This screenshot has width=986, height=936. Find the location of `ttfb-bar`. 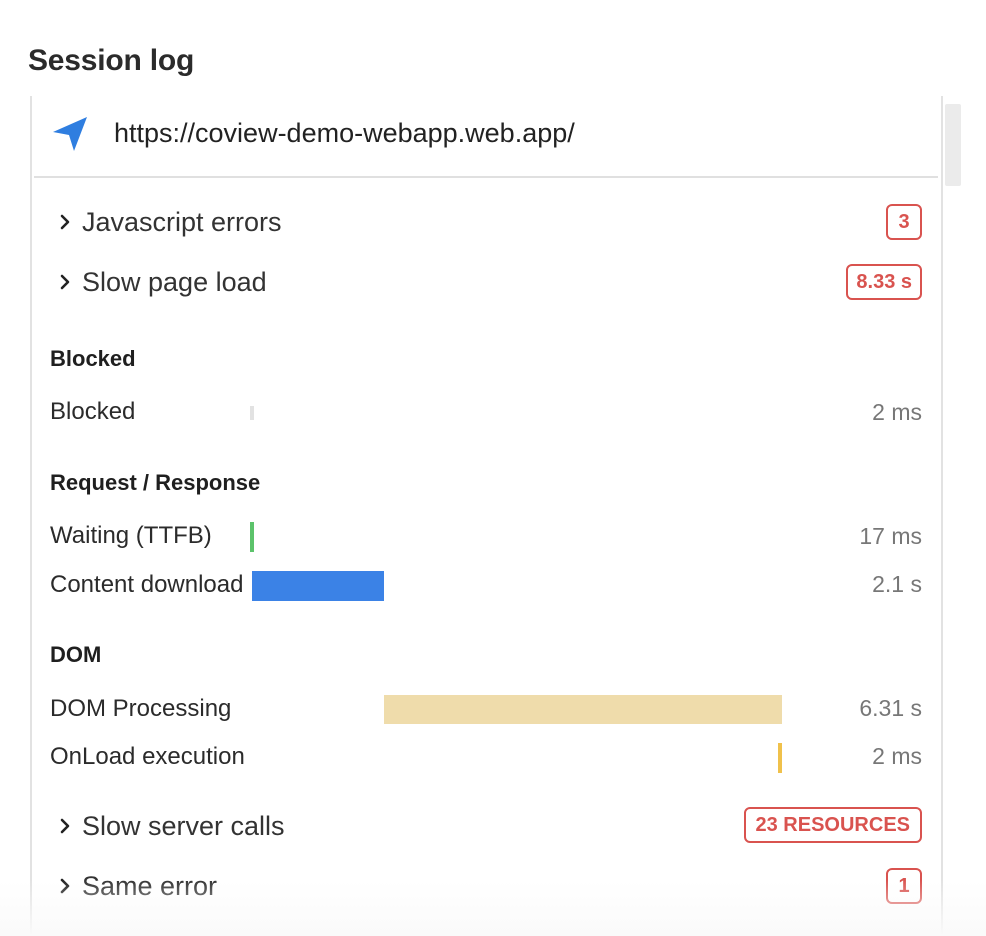

ttfb-bar is located at coordinates (252, 537).